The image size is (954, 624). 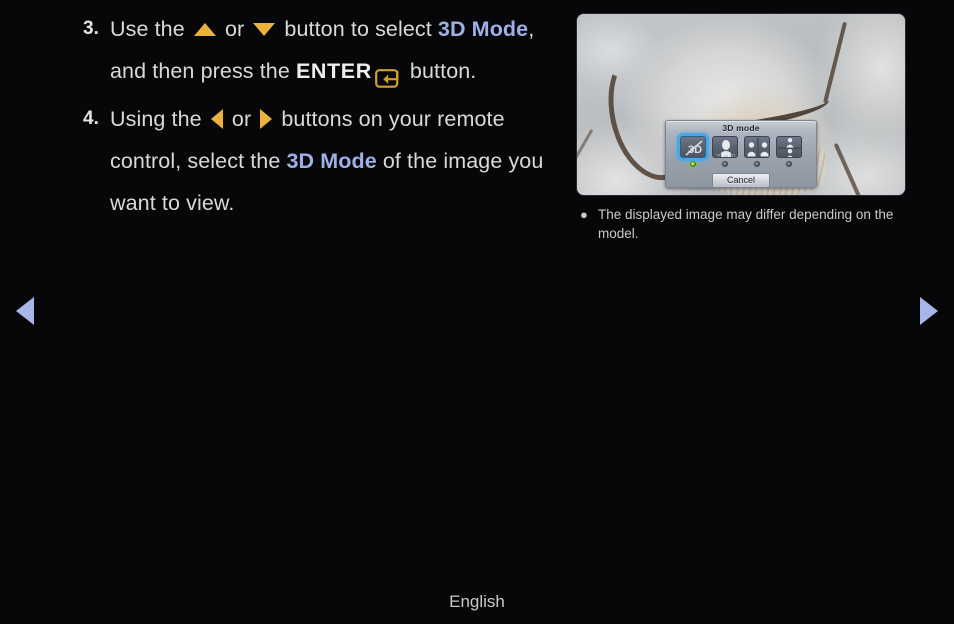 I want to click on osd-mode-list: 3D 2D 3D, so click(x=741, y=151).